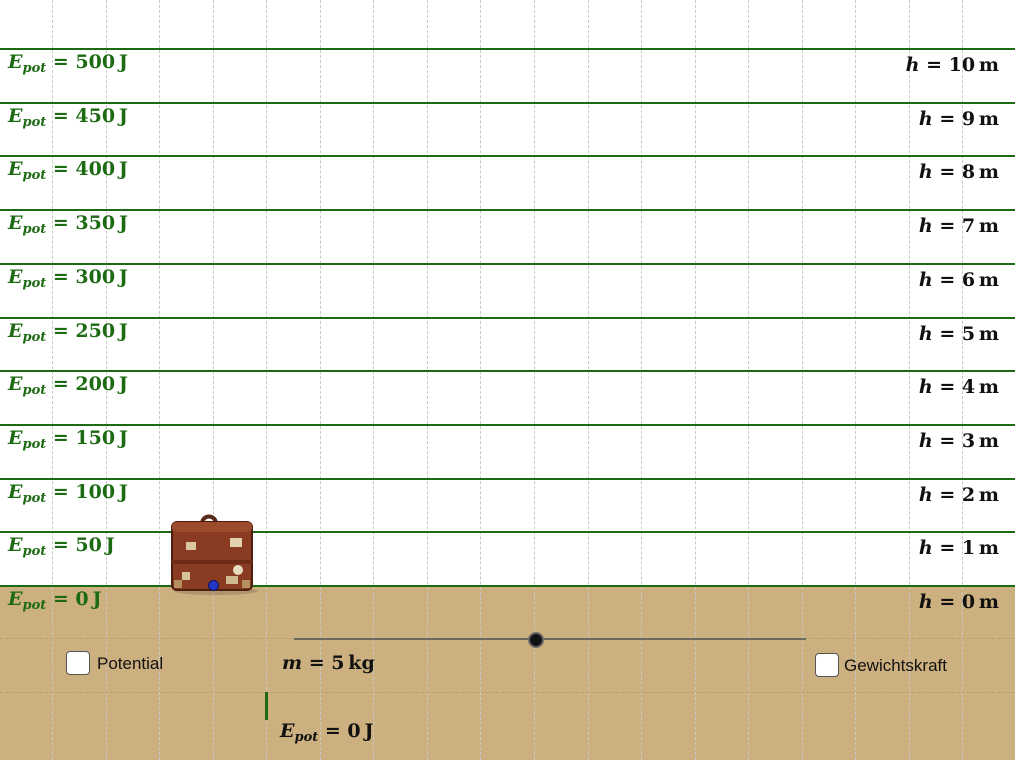 The width and height of the screenshot is (1015, 760). I want to click on energy-bar, so click(266, 706).